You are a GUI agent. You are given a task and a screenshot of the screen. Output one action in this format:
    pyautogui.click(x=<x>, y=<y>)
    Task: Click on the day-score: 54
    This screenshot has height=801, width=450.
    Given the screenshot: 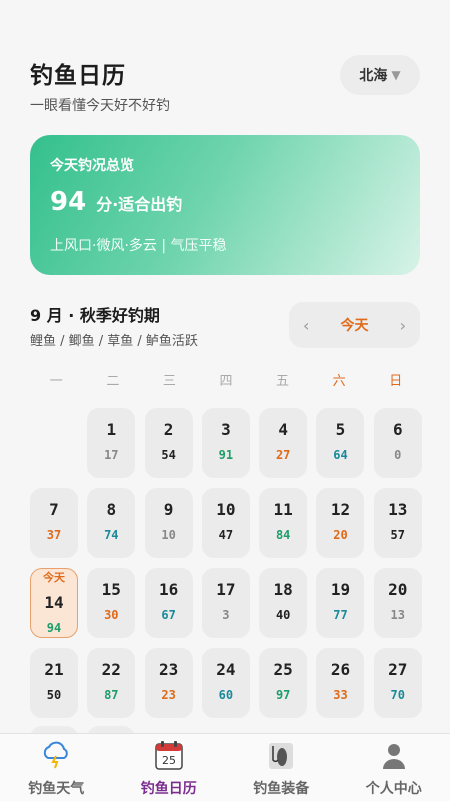 What is the action you would take?
    pyautogui.click(x=169, y=455)
    